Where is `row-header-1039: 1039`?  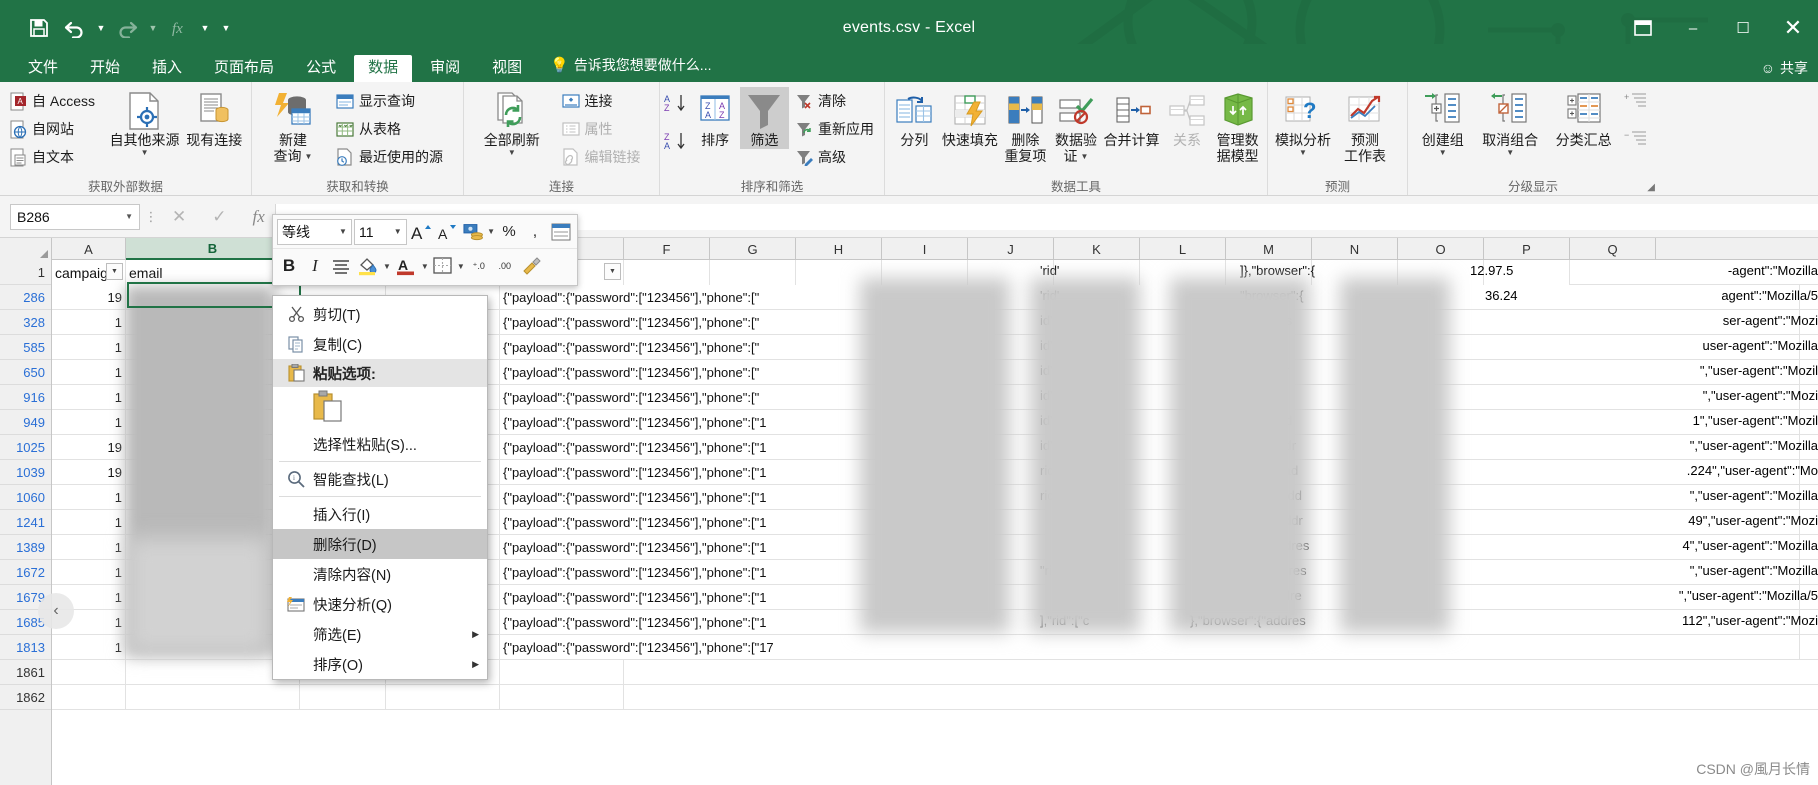
row-header-1039: 1039 is located at coordinates (25, 472).